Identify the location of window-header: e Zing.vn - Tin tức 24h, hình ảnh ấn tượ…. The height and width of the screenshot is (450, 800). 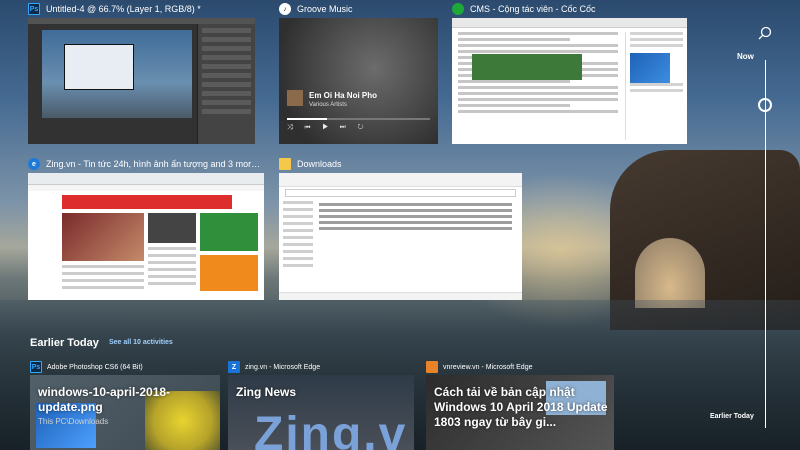
(146, 164).